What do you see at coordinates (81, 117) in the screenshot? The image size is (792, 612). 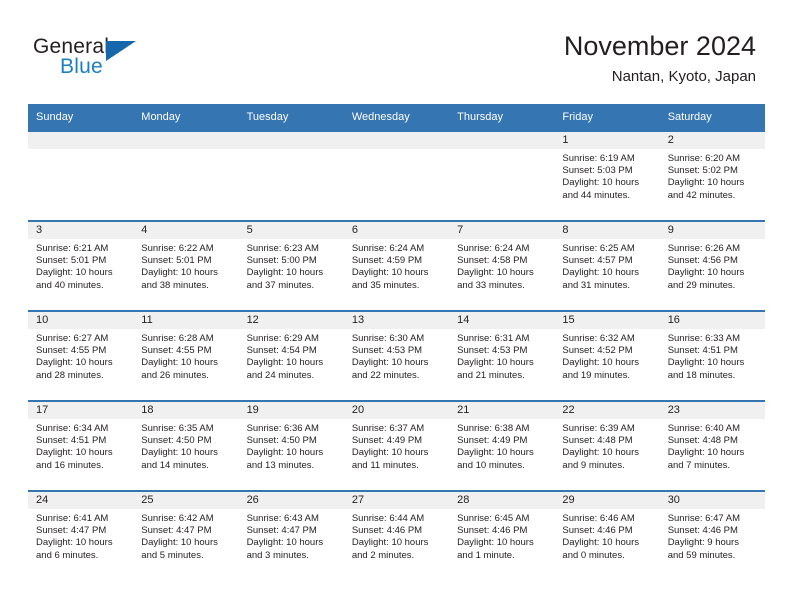 I see `weekday-header-sunday: Sunday` at bounding box center [81, 117].